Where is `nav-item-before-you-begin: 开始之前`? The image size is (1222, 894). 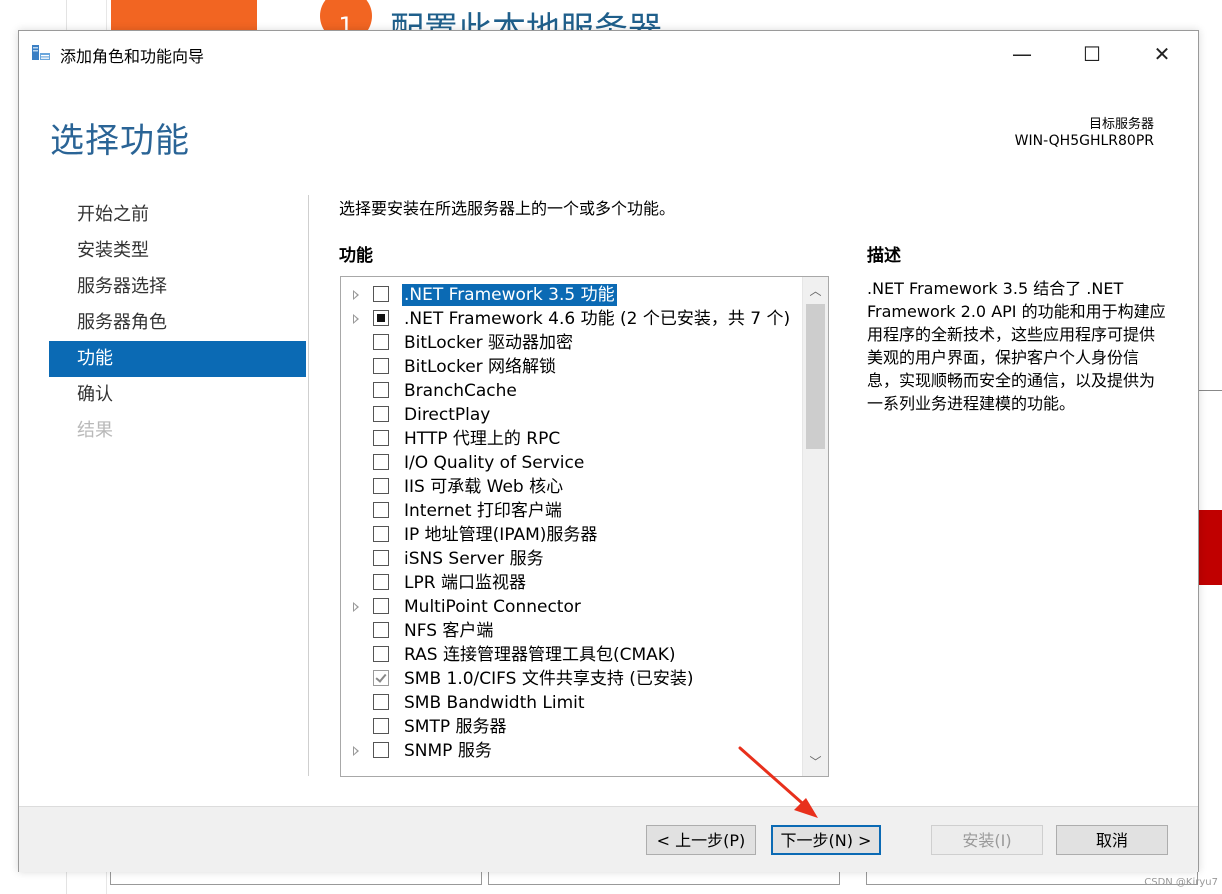 nav-item-before-you-begin: 开始之前 is located at coordinates (177, 215).